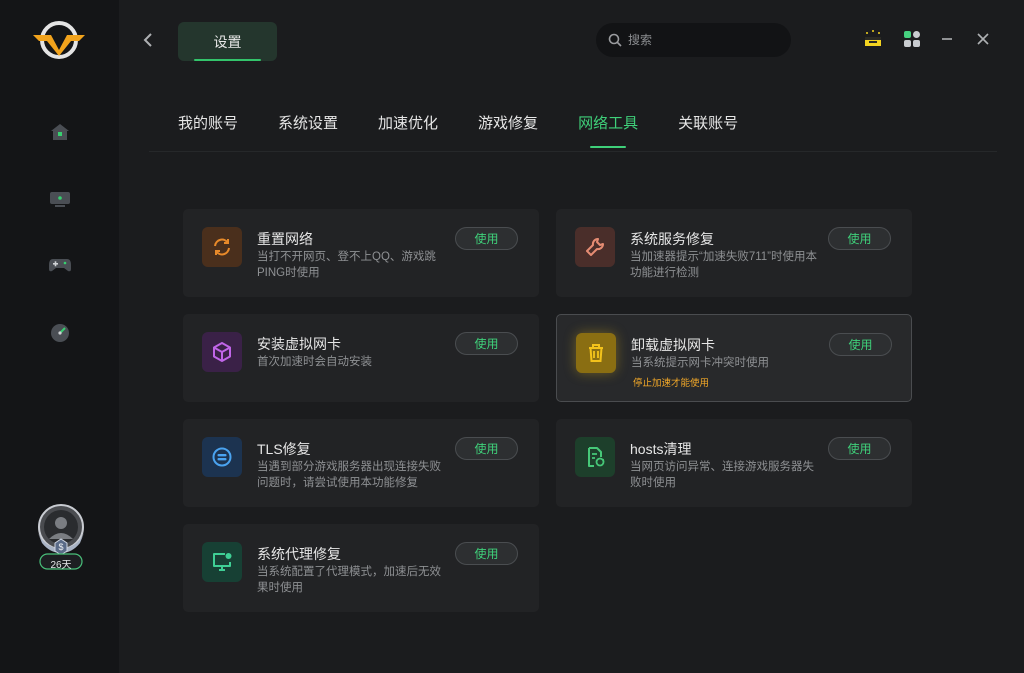 This screenshot has height=673, width=1024. What do you see at coordinates (486, 343) in the screenshot?
I see `use-button-install-nic: 使用` at bounding box center [486, 343].